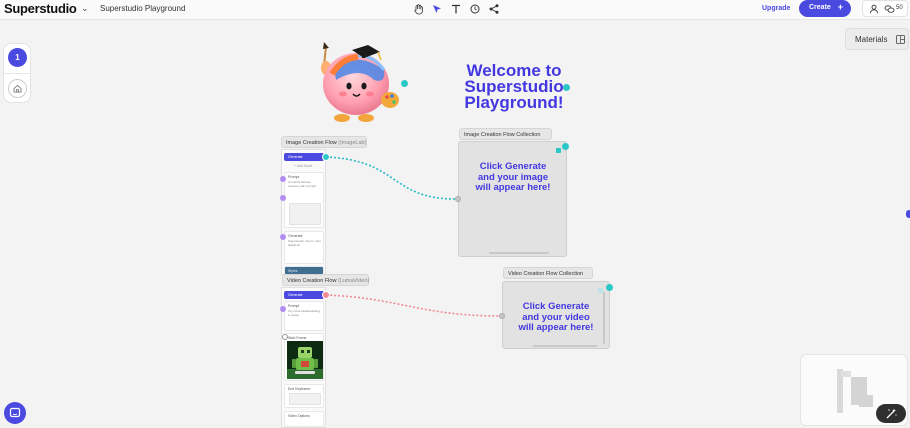 The width and height of the screenshot is (910, 428). I want to click on video-prompt-label: Prompt, so click(294, 306).